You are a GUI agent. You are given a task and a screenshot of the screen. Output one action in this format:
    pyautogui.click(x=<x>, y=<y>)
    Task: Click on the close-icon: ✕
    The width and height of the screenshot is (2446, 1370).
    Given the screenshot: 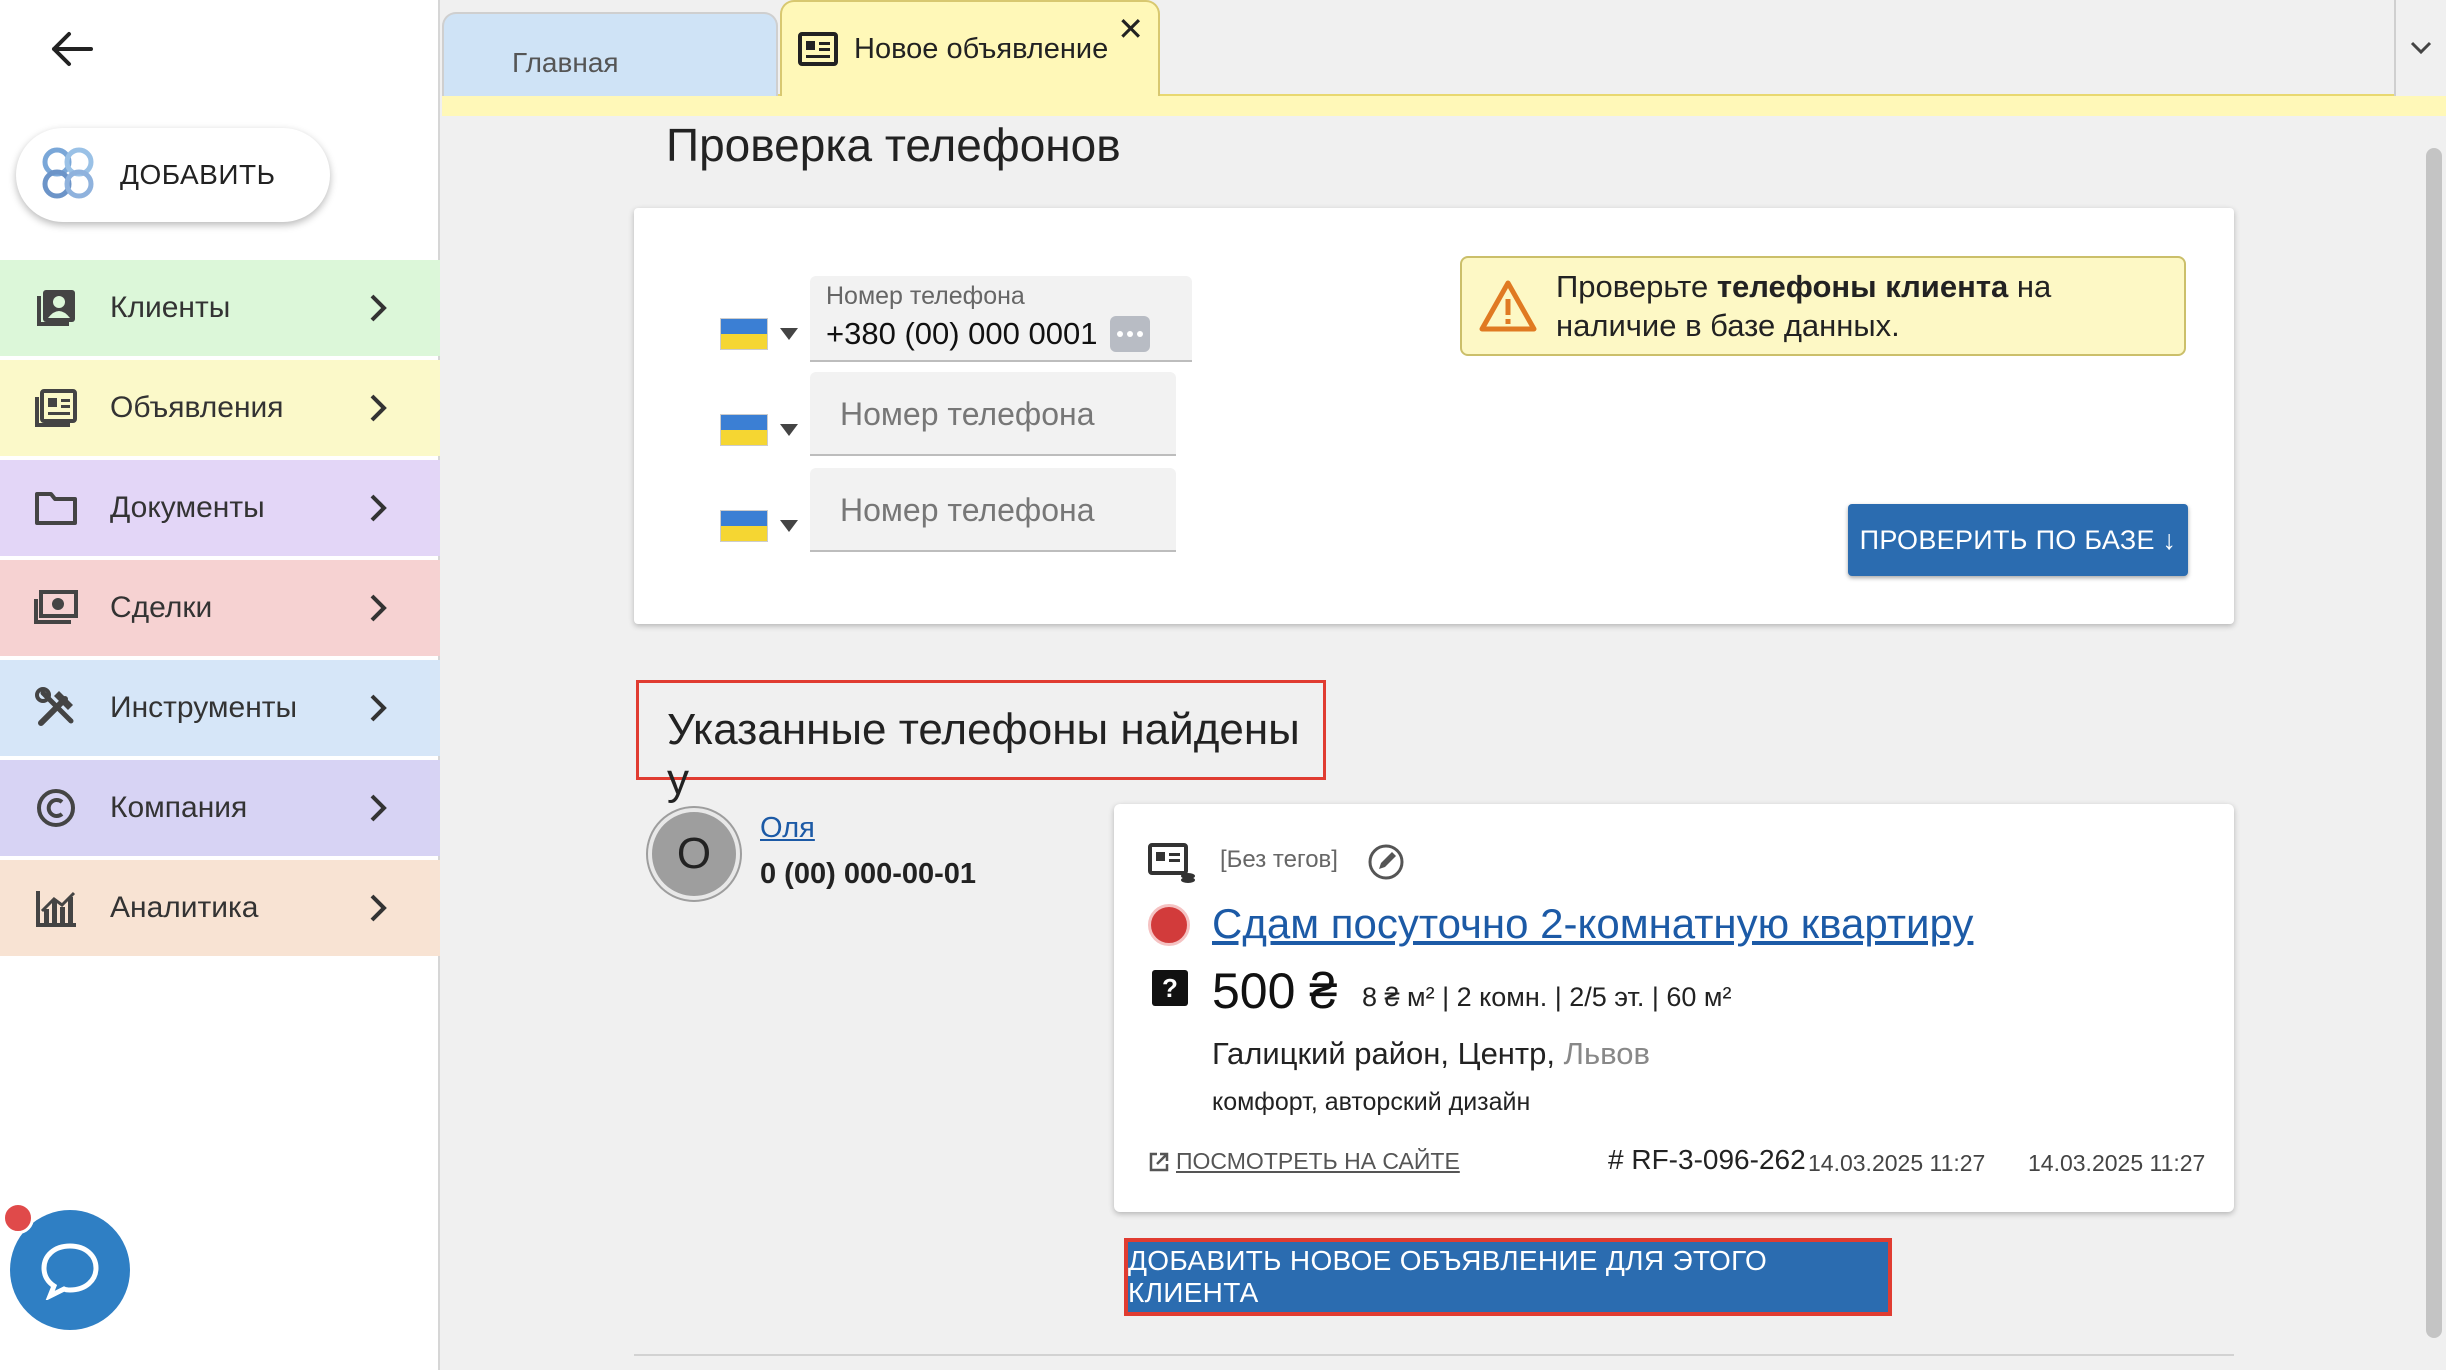 What is the action you would take?
    pyautogui.click(x=1130, y=29)
    